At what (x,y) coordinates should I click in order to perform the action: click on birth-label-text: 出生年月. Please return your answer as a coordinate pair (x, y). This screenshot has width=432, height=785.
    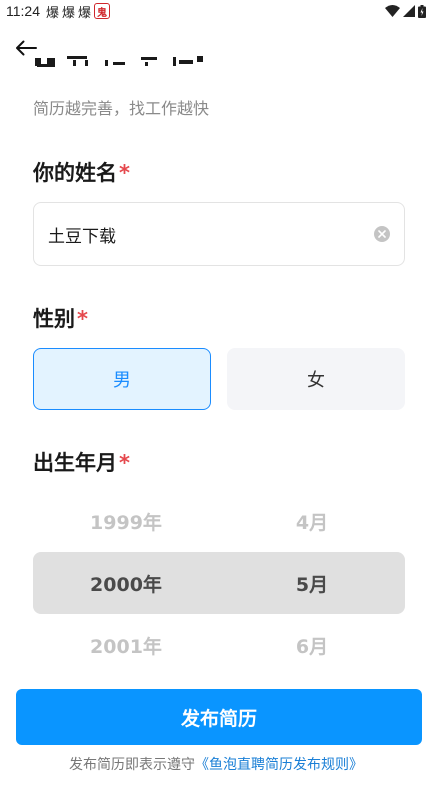
    Looking at the image, I should click on (75, 463).